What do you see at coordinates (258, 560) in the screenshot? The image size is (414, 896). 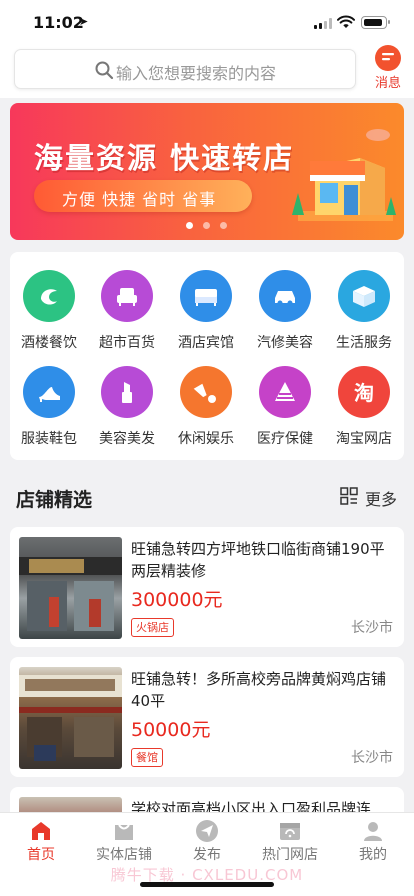 I see `listing-title: 旺铺急转四方坪地铁口临街商铺190平两层精装修` at bounding box center [258, 560].